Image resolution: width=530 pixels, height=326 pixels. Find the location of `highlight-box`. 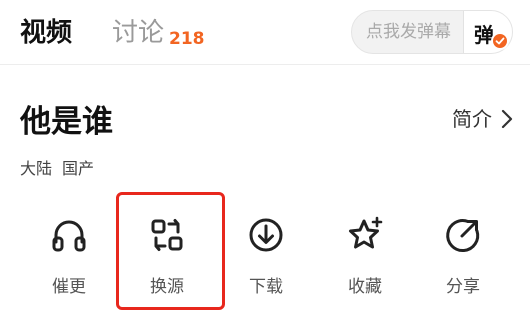

highlight-box is located at coordinates (170, 251).